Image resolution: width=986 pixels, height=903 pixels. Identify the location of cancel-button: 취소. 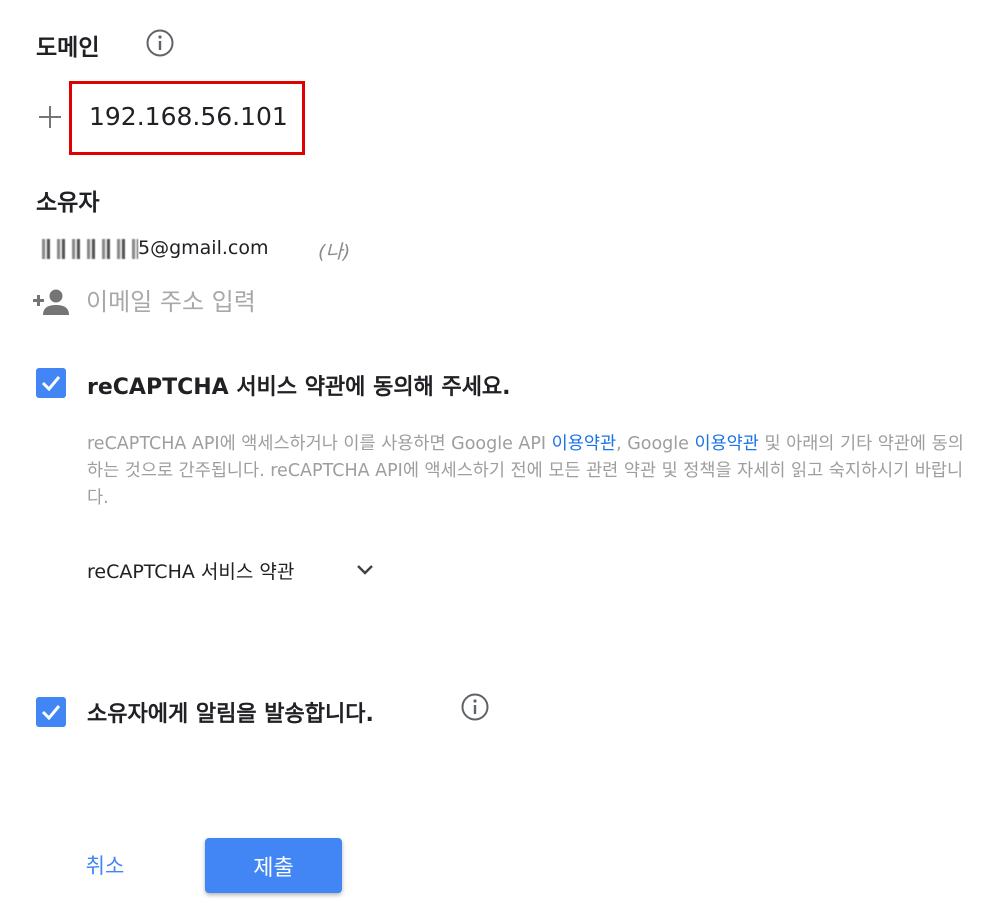
(105, 865).